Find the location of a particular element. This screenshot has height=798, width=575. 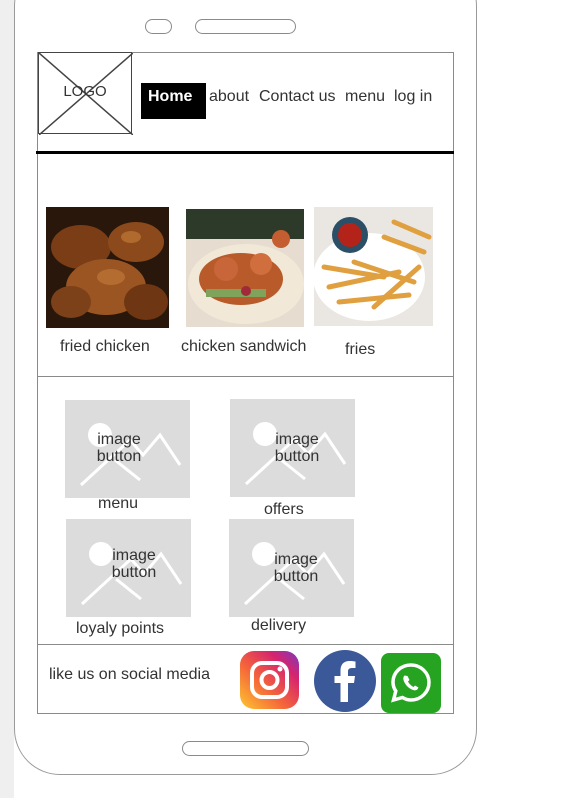

nav-login: log in is located at coordinates (413, 97).